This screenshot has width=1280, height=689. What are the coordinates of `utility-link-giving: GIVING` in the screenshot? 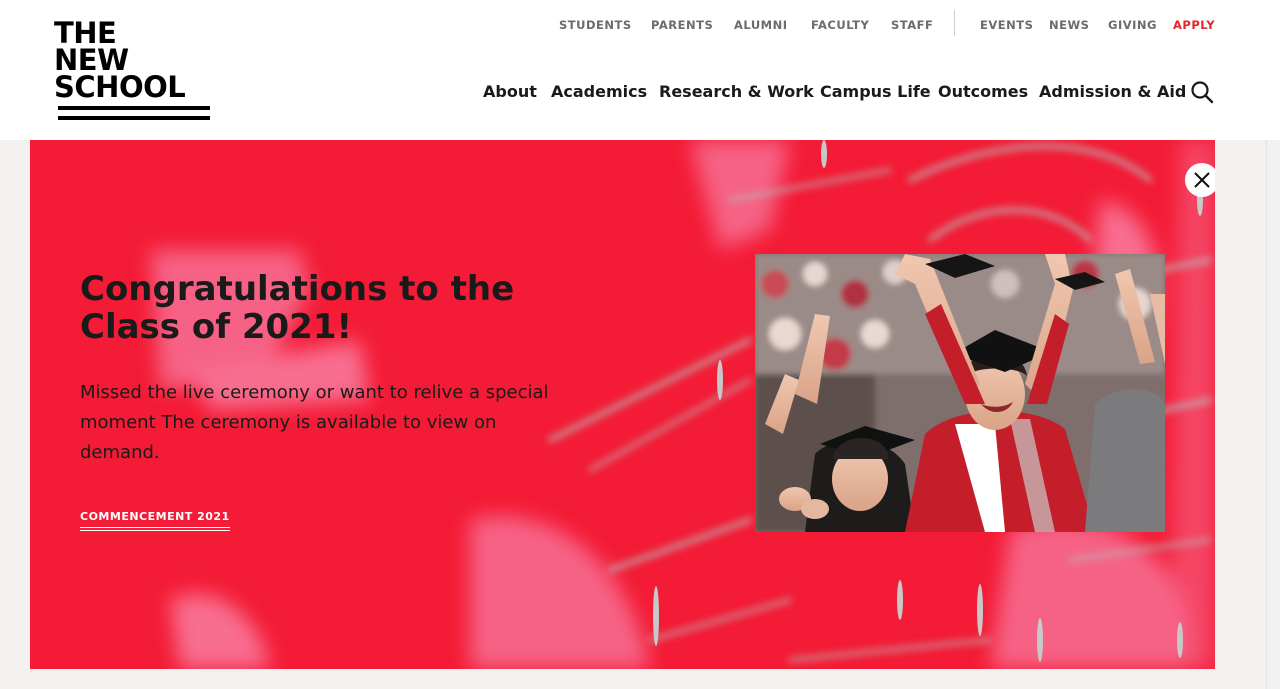 It's located at (1132, 25).